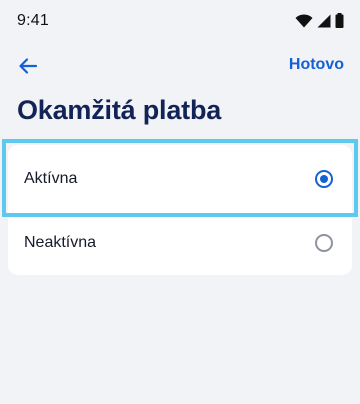 This screenshot has width=360, height=404. Describe the element at coordinates (324, 20) in the screenshot. I see `signal-icon` at that location.